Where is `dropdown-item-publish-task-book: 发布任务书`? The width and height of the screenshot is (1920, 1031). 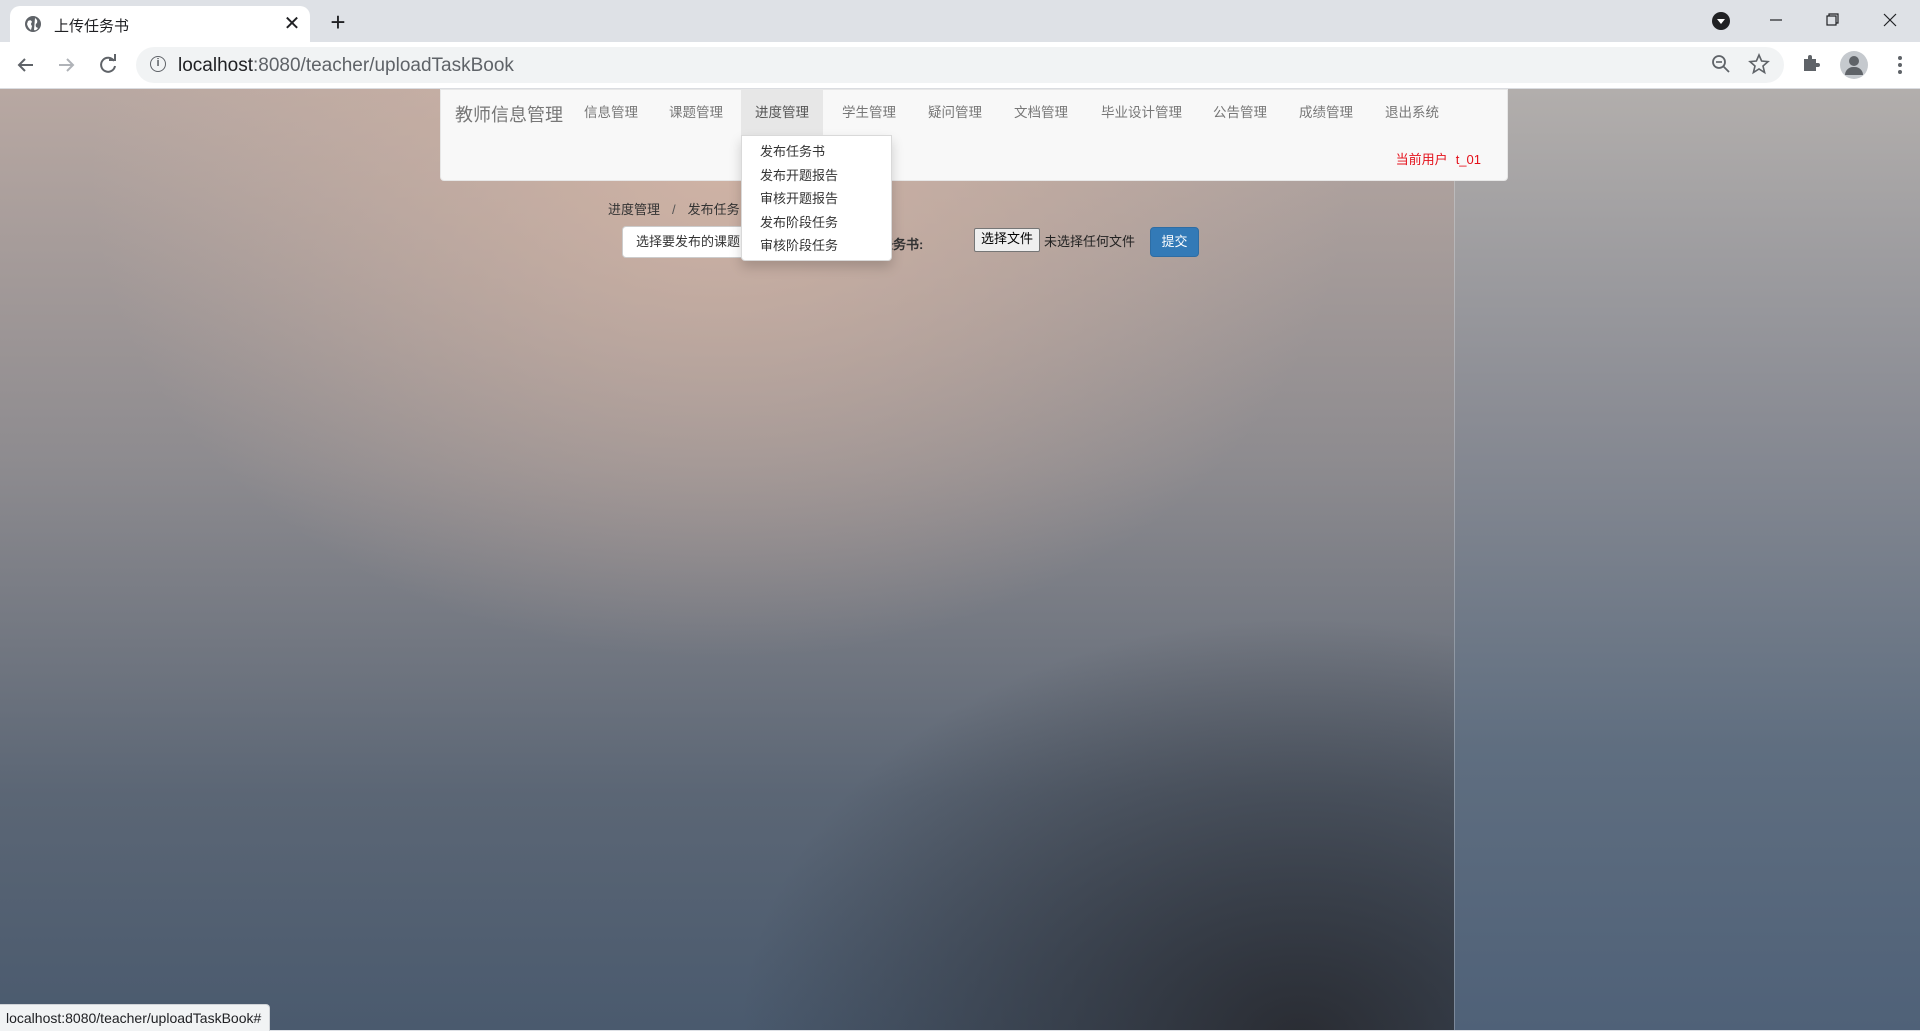
dropdown-item-publish-task-book: 发布任务书 is located at coordinates (816, 152).